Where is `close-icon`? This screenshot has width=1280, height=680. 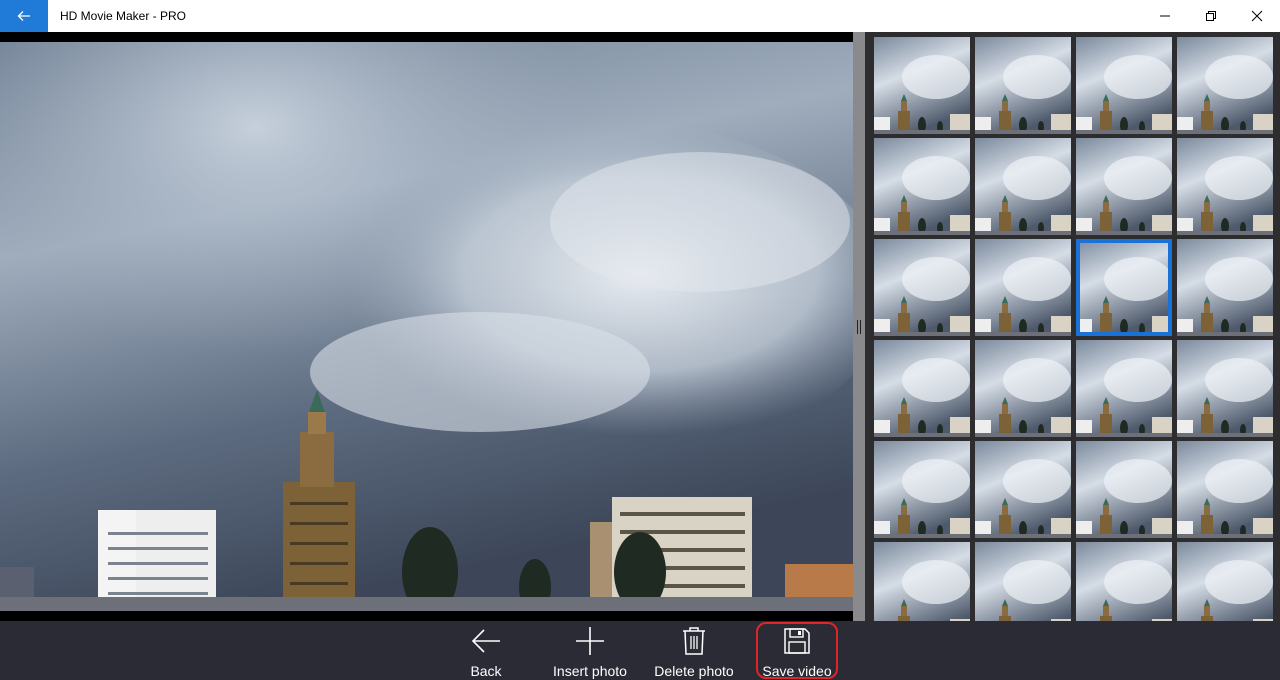 close-icon is located at coordinates (1257, 16).